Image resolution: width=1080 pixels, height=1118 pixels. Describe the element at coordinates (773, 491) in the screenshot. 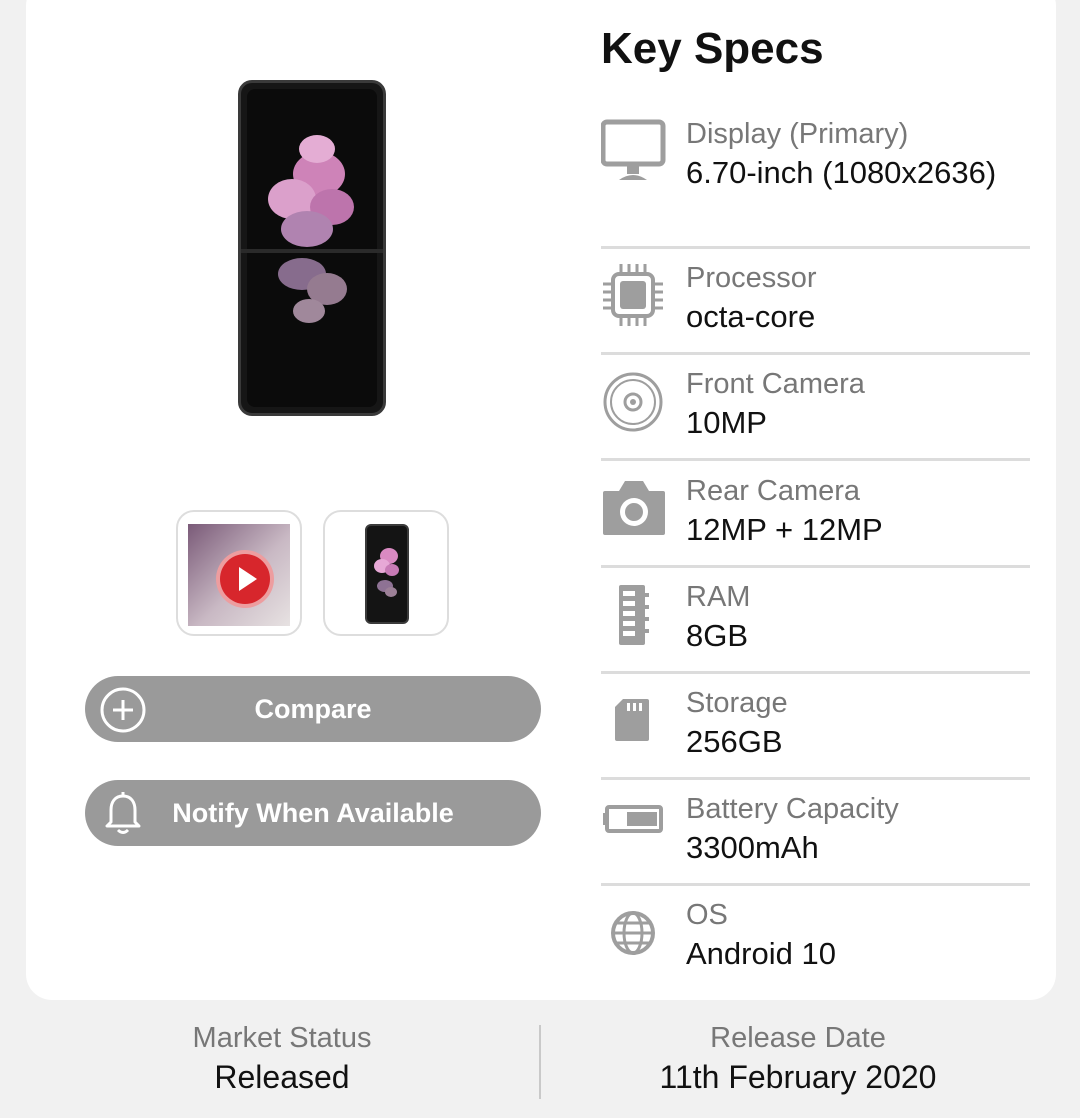

I see `spec-label: Rear Camera` at that location.